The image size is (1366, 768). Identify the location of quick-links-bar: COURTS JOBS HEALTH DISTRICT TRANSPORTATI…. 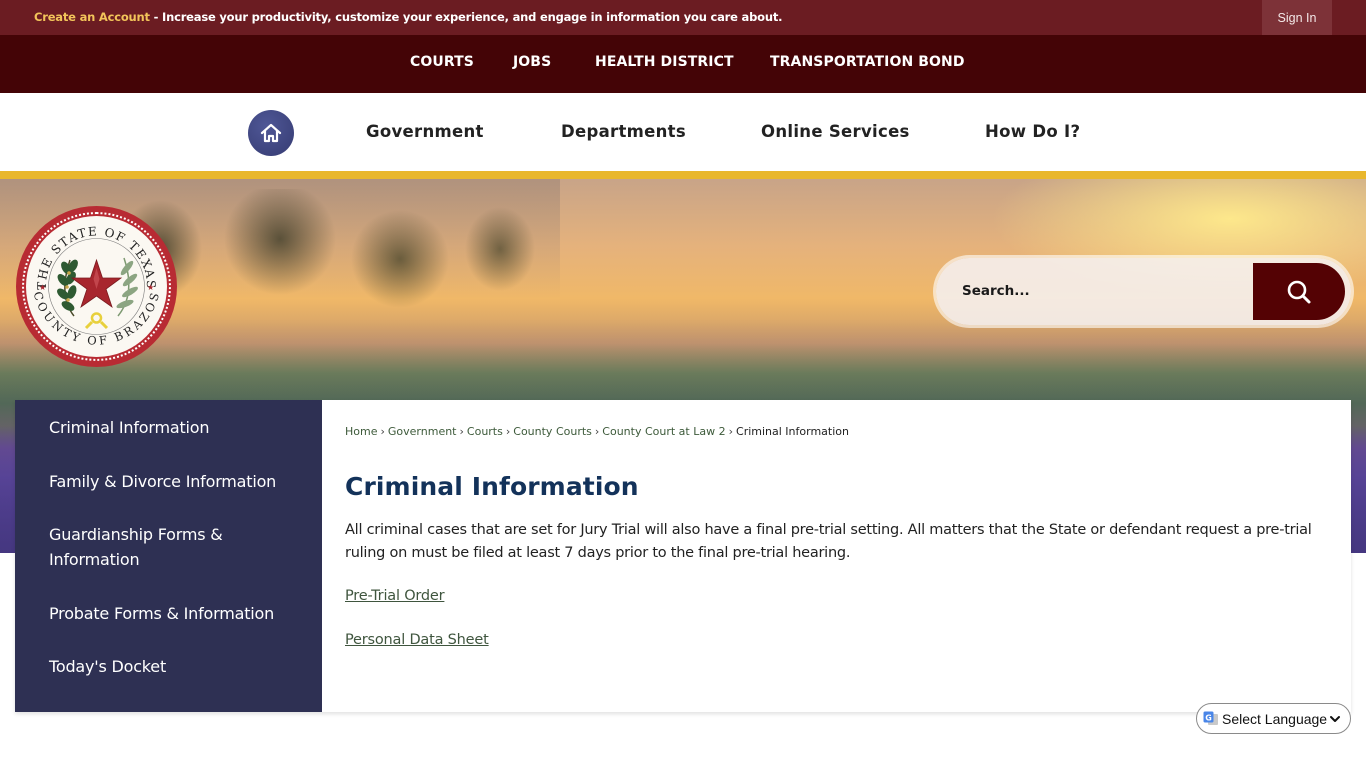
(683, 64).